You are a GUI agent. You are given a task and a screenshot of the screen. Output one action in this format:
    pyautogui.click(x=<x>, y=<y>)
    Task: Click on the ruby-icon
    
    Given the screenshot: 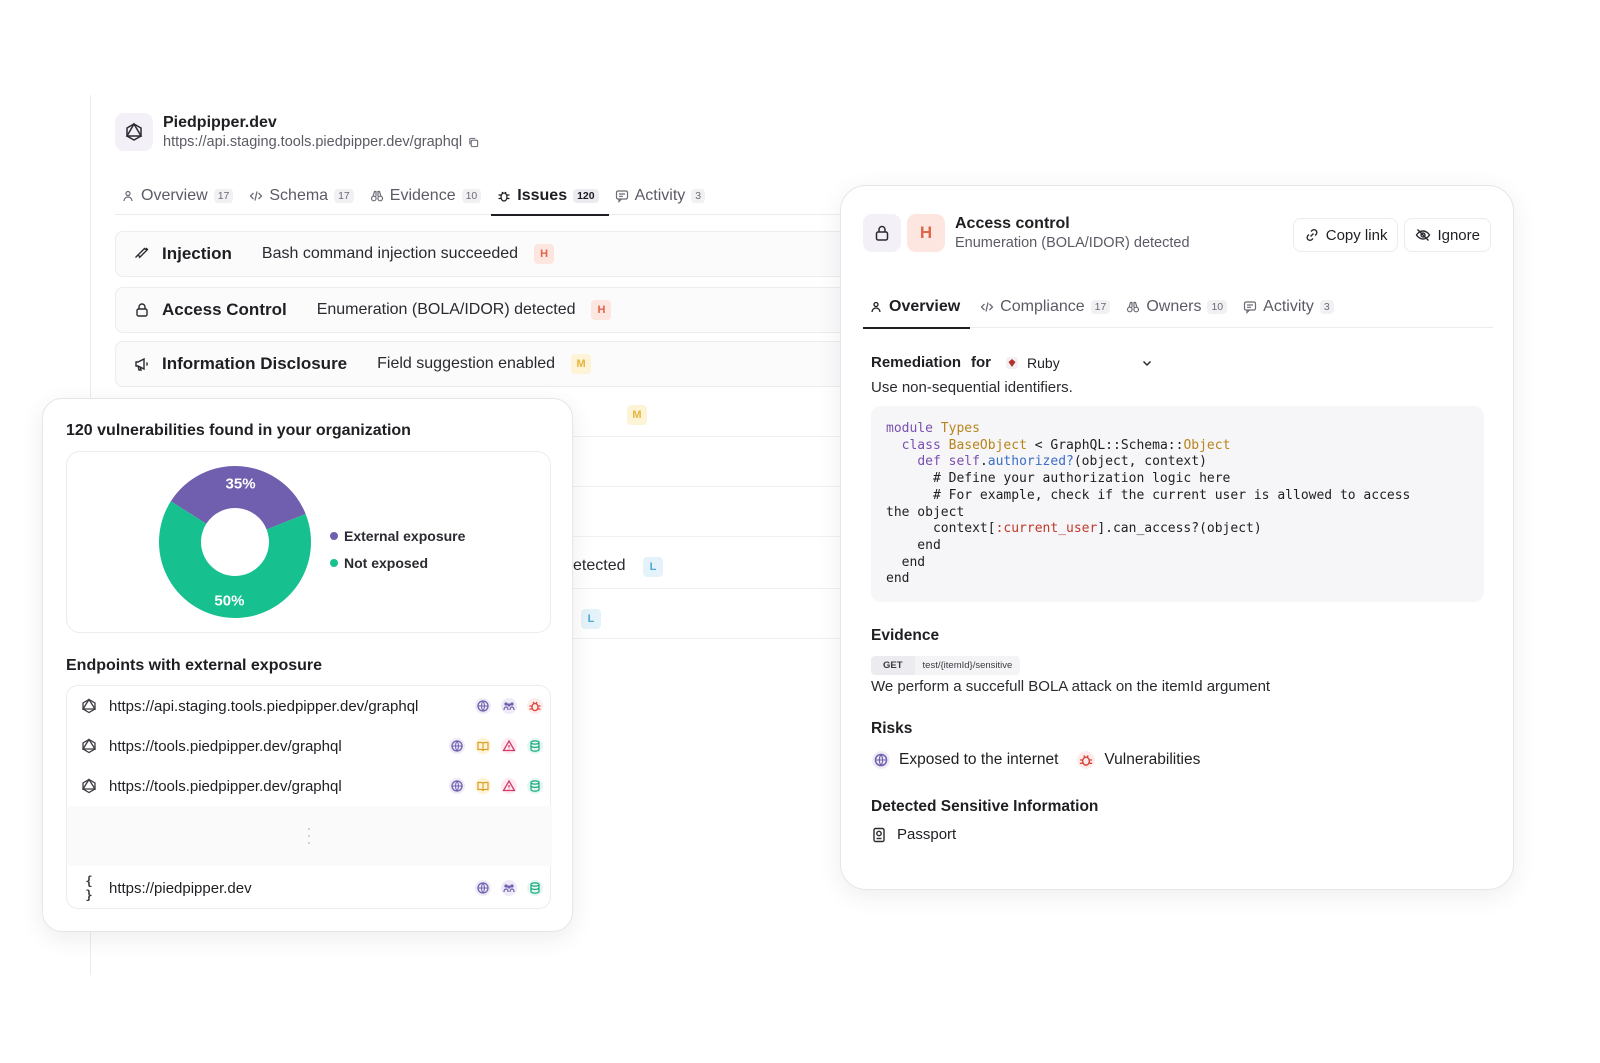 What is the action you would take?
    pyautogui.click(x=1012, y=362)
    